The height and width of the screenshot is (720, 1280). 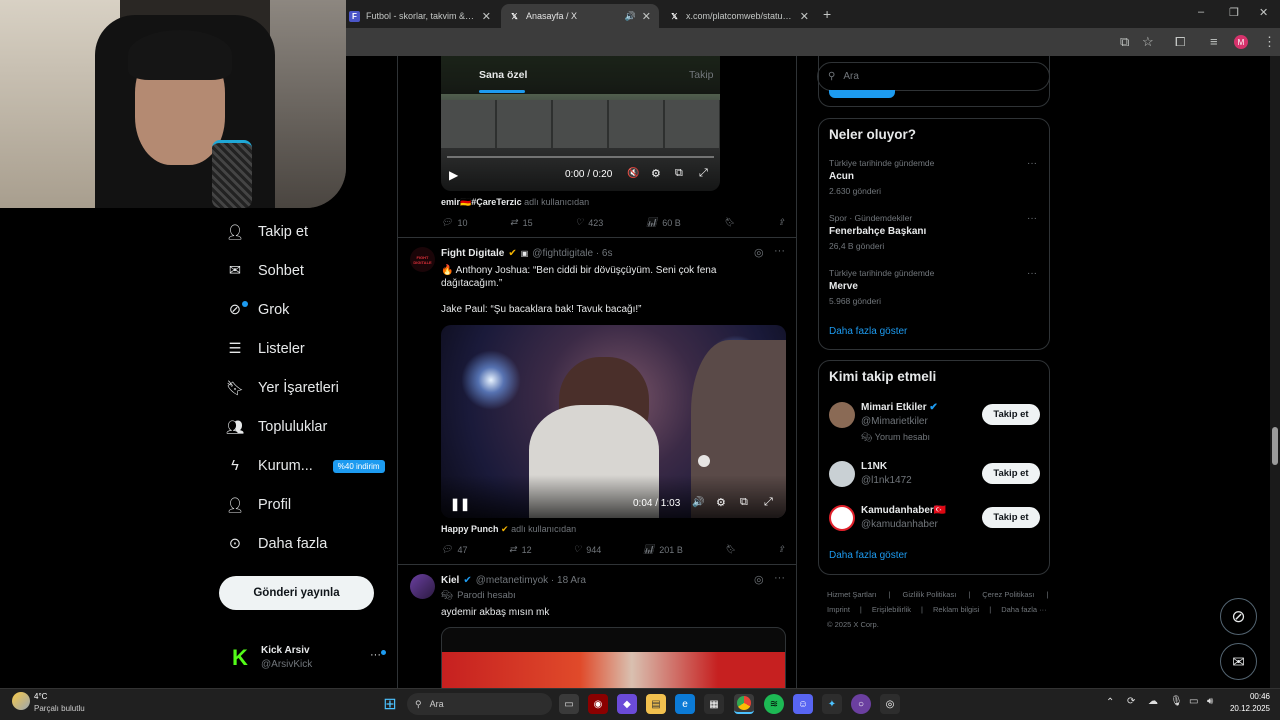 I want to click on tab-futbol: F Futbol - skorlar, takvim & oran ✕, so click(x=420, y=16).